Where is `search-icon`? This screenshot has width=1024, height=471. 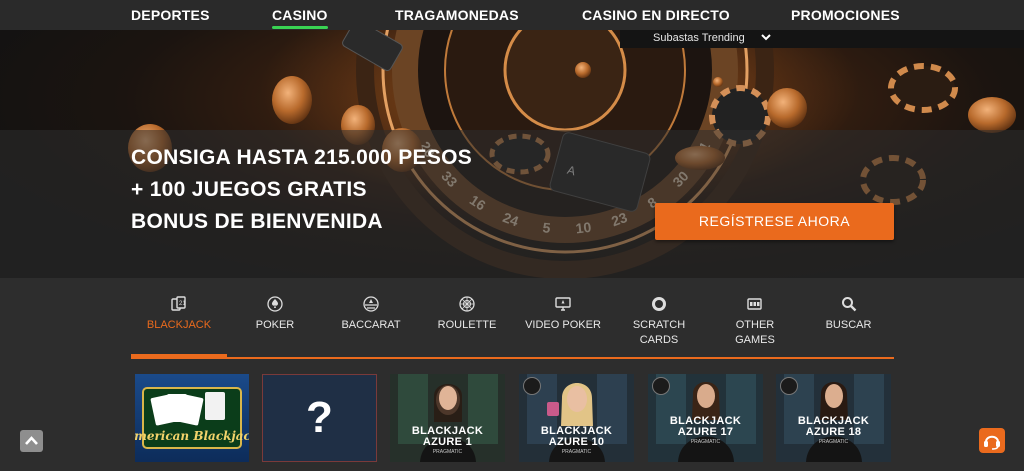
search-icon is located at coordinates (848, 304).